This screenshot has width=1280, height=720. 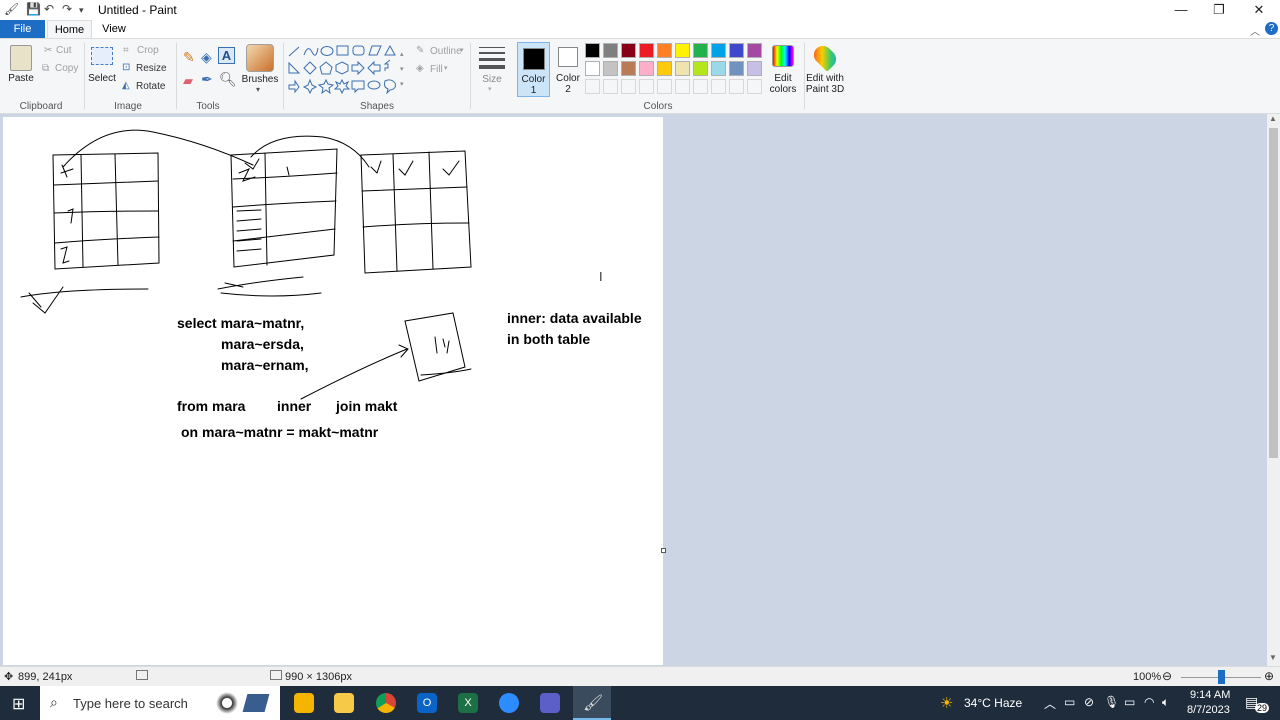 What do you see at coordinates (1219, 10) in the screenshot?
I see `restore-button: ❐` at bounding box center [1219, 10].